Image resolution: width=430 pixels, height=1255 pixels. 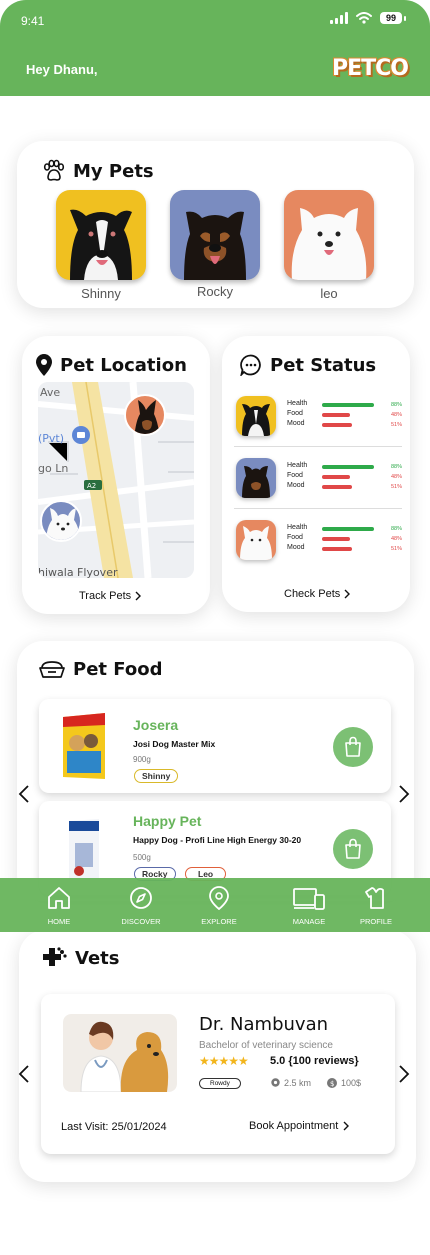 I want to click on track-pets-link: Track Pets, so click(x=110, y=596).